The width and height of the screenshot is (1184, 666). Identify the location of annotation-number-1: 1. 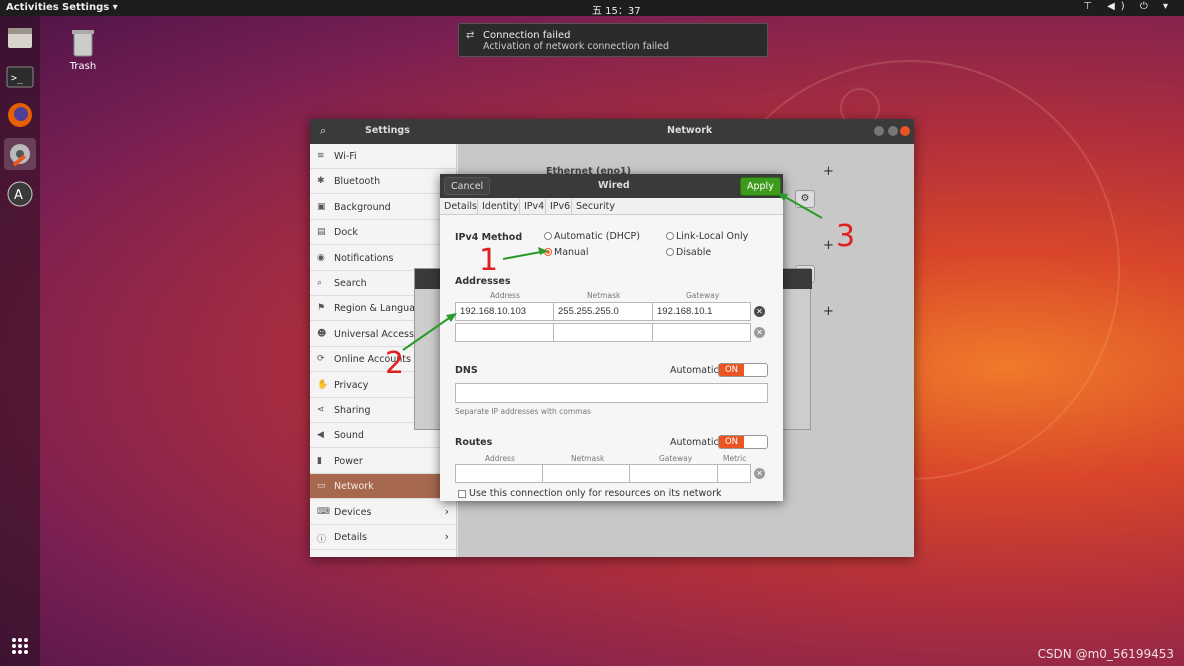
(489, 260).